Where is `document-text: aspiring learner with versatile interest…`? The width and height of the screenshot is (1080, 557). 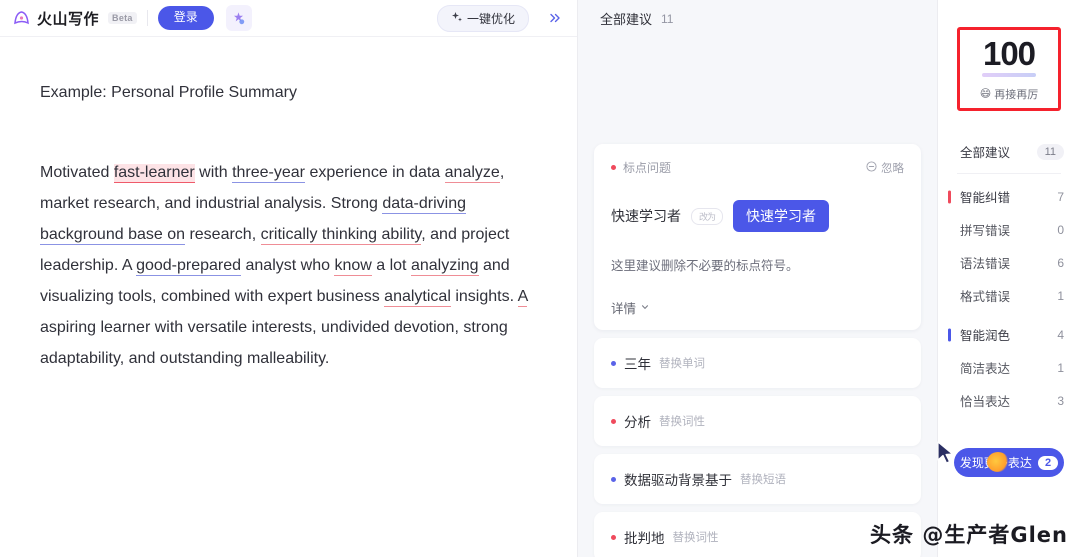 document-text: aspiring learner with versatile interest… is located at coordinates (274, 343).